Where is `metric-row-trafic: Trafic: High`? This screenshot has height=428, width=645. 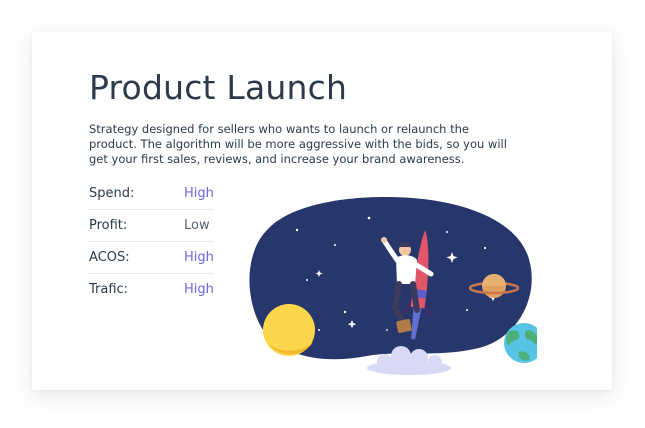 metric-row-trafic: Trafic: High is located at coordinates (151, 289).